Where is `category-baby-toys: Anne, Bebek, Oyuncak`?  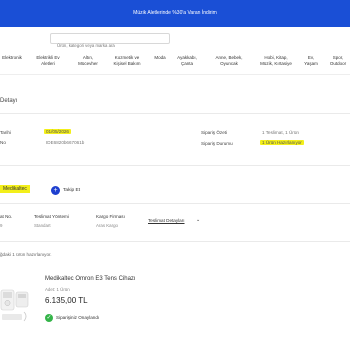 category-baby-toys: Anne, Bebek, Oyuncak is located at coordinates (228, 60).